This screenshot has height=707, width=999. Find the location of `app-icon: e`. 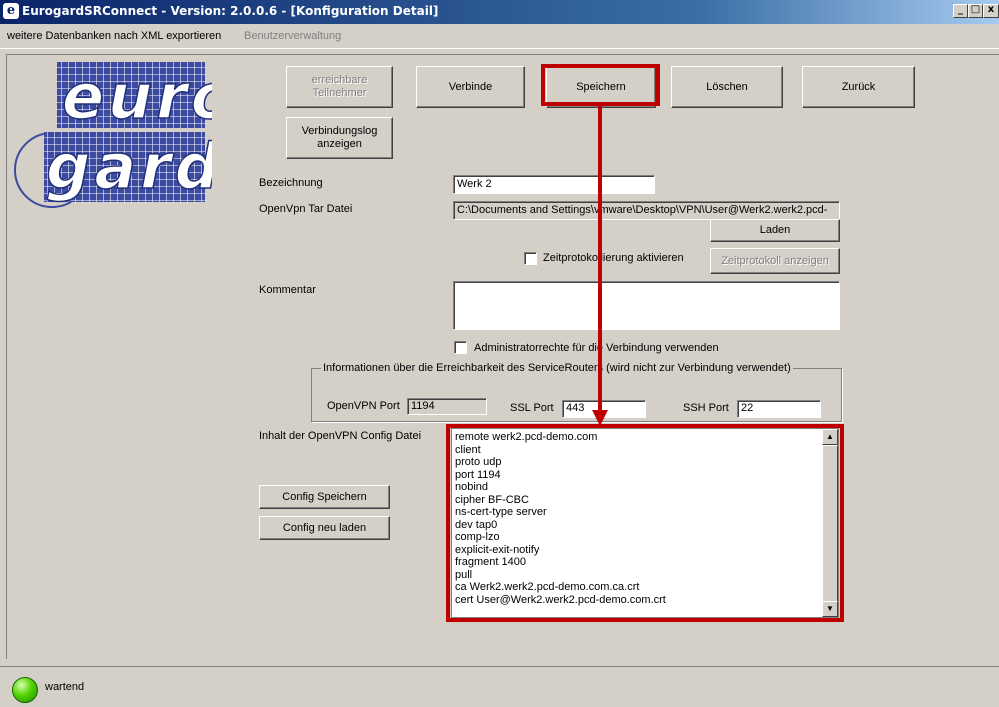

app-icon: e is located at coordinates (11, 11).